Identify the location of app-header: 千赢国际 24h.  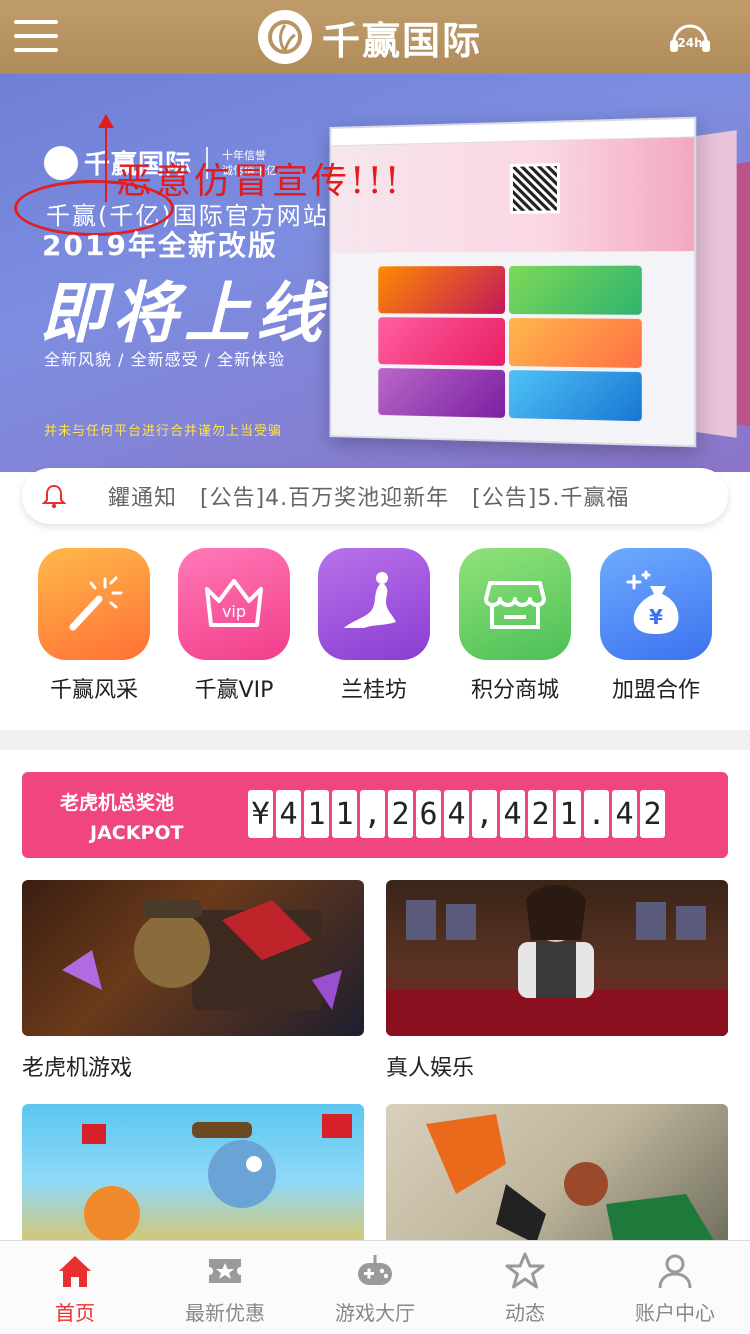
(375, 37).